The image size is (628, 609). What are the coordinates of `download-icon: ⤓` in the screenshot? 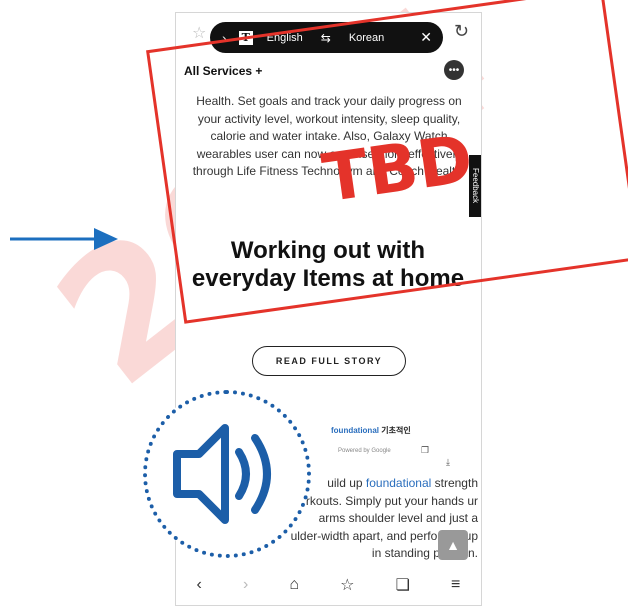 It's located at (448, 462).